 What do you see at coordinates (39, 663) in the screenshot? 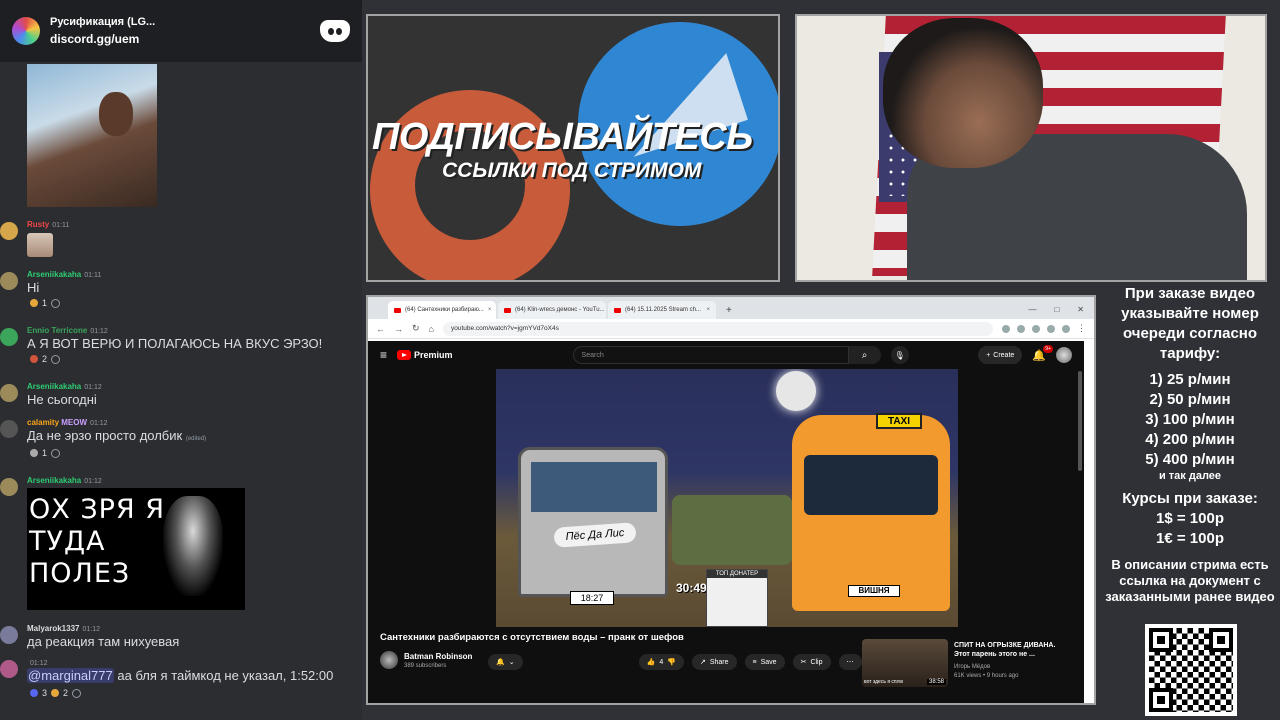
I see `message-author: 01:12` at bounding box center [39, 663].